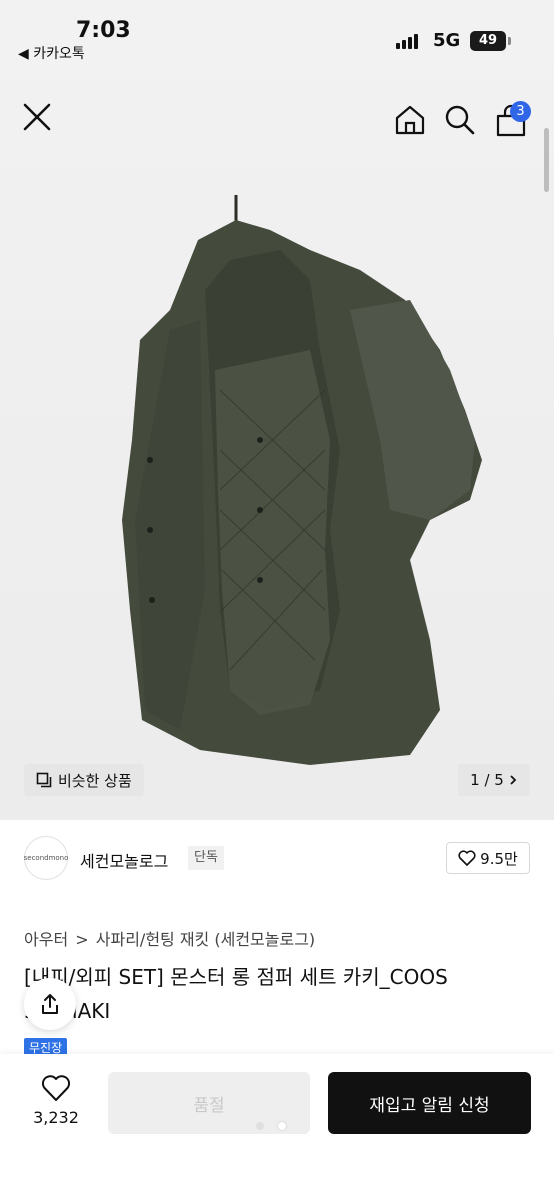 Image resolution: width=554 pixels, height=1200 pixels. Describe the element at coordinates (277, 35) in the screenshot. I see `status-bar: 7:03 ◀ 카카오톡 5G 49` at that location.